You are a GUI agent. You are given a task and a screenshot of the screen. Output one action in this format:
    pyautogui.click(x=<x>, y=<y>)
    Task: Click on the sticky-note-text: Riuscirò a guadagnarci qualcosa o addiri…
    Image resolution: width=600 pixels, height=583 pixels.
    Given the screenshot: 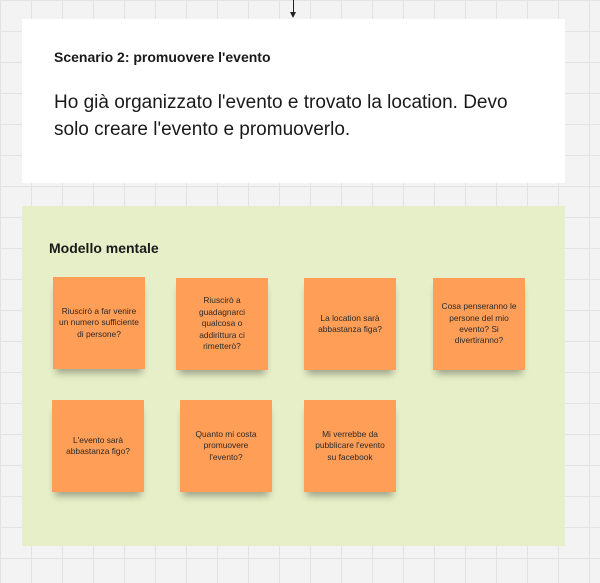 What is the action you would take?
    pyautogui.click(x=222, y=323)
    